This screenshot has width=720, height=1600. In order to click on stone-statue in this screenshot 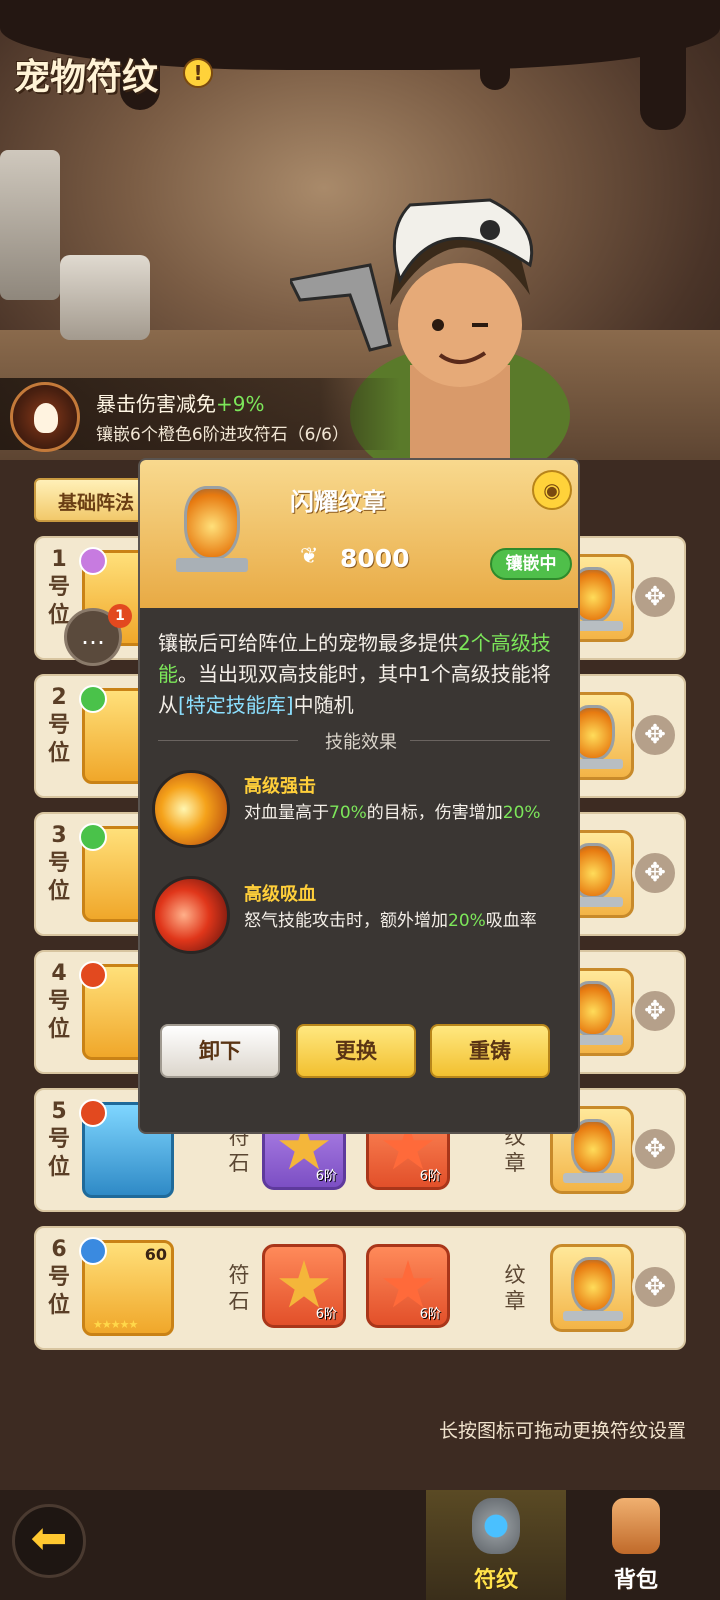, I will do `click(30, 225)`.